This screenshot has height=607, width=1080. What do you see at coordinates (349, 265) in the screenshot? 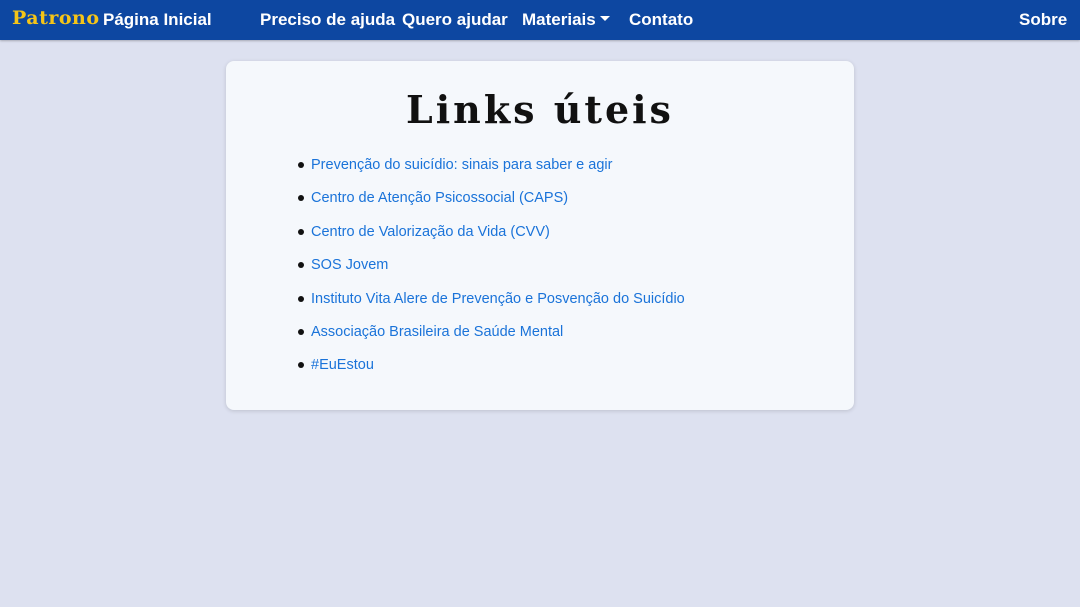
I see `link-sos-jovem: SOS Jovem` at bounding box center [349, 265].